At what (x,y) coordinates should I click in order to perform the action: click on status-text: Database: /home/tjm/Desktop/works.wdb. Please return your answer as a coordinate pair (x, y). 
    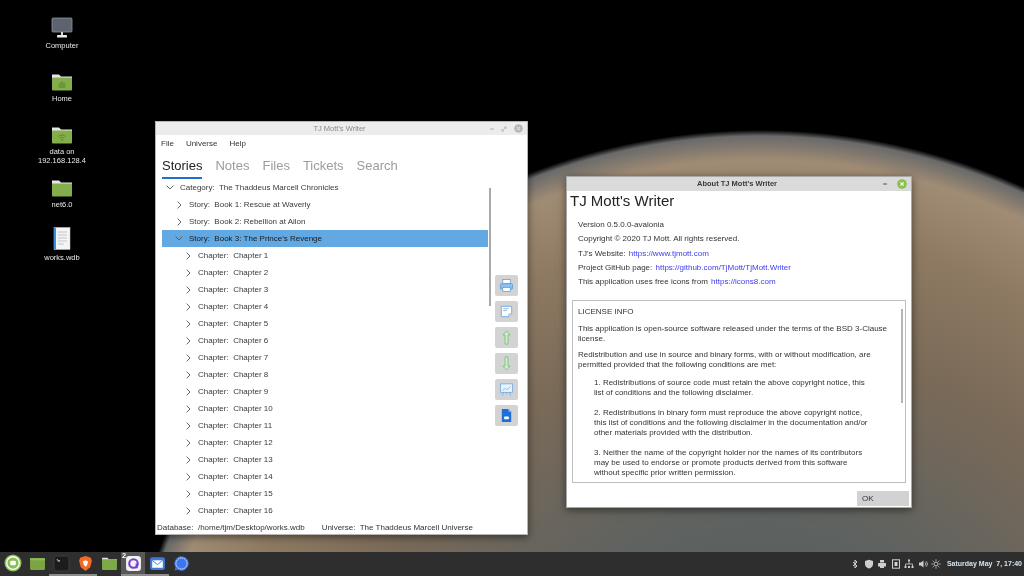
    Looking at the image, I should click on (231, 528).